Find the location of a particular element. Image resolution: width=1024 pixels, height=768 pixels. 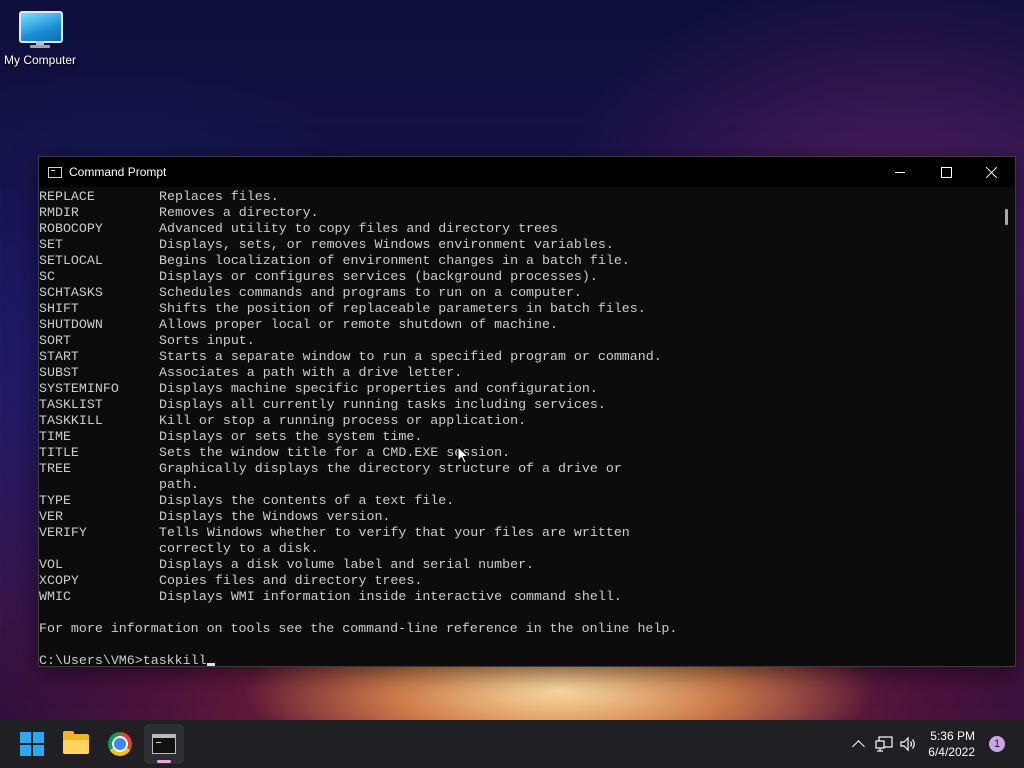

desktop-icon-my-computer: My Computer is located at coordinates (40, 37).